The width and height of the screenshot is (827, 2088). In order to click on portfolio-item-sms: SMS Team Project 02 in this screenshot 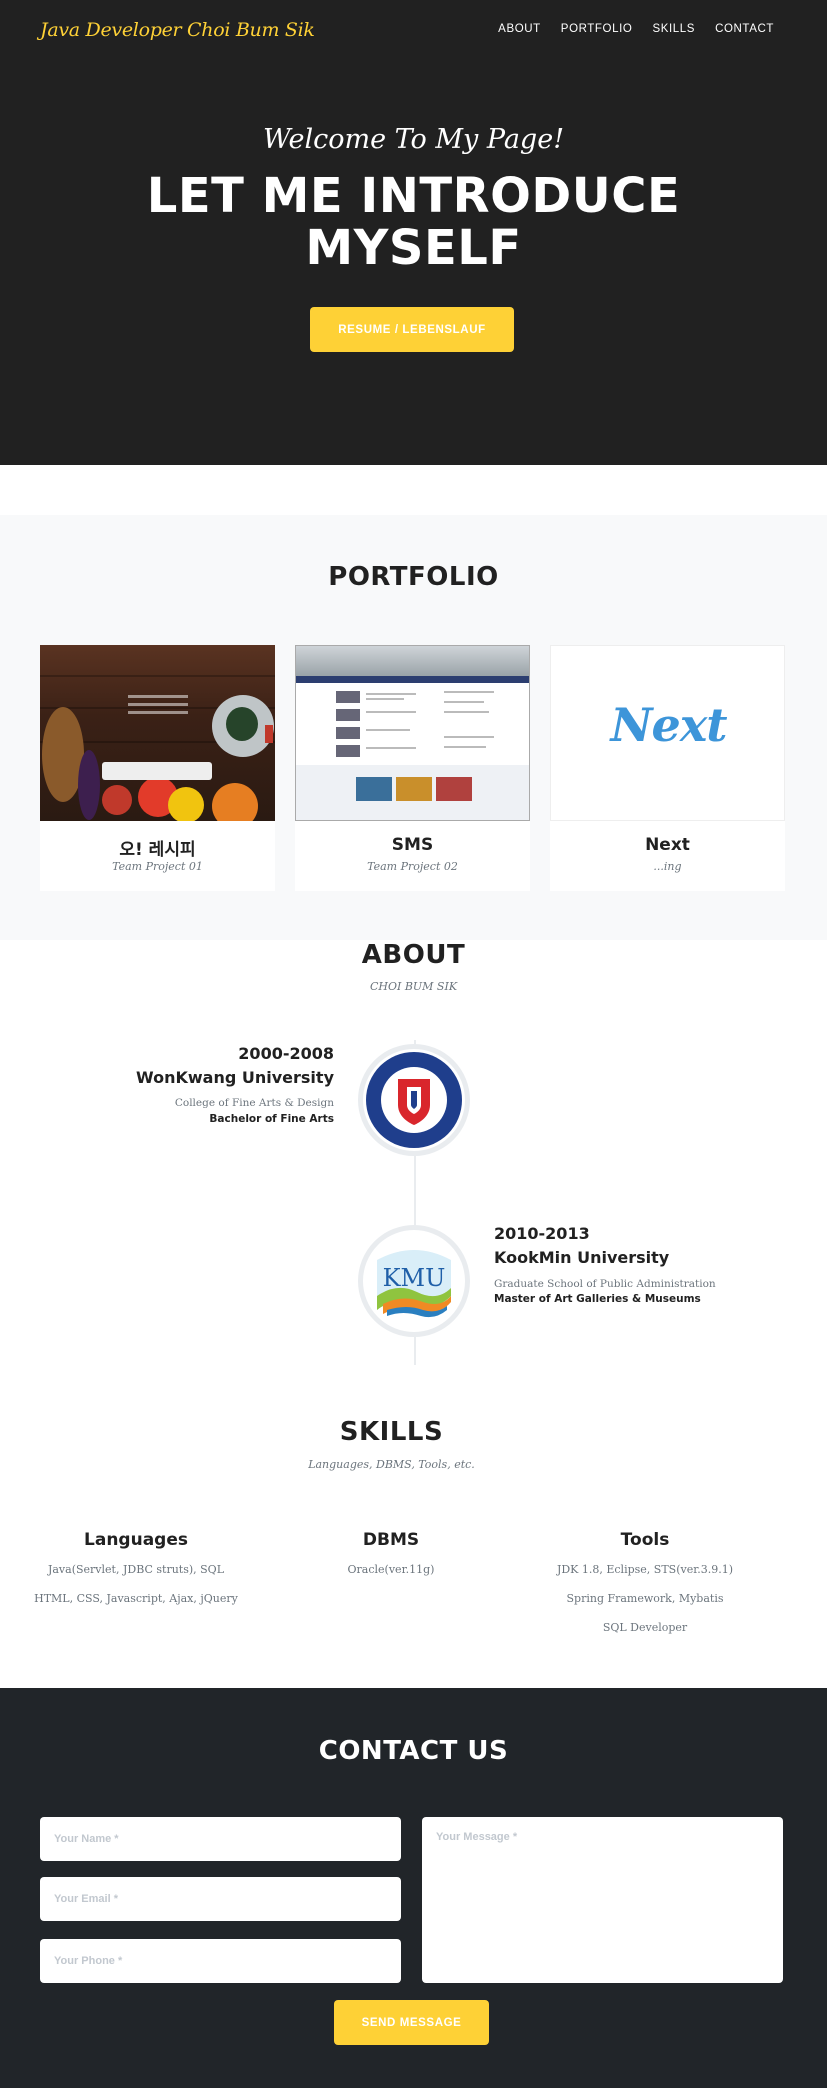, I will do `click(412, 768)`.